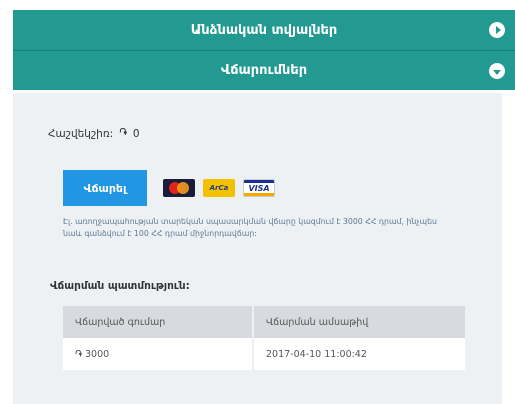 This screenshot has width=515, height=404. I want to click on personal-data-title: Անձնական տվյալներ, so click(264, 30).